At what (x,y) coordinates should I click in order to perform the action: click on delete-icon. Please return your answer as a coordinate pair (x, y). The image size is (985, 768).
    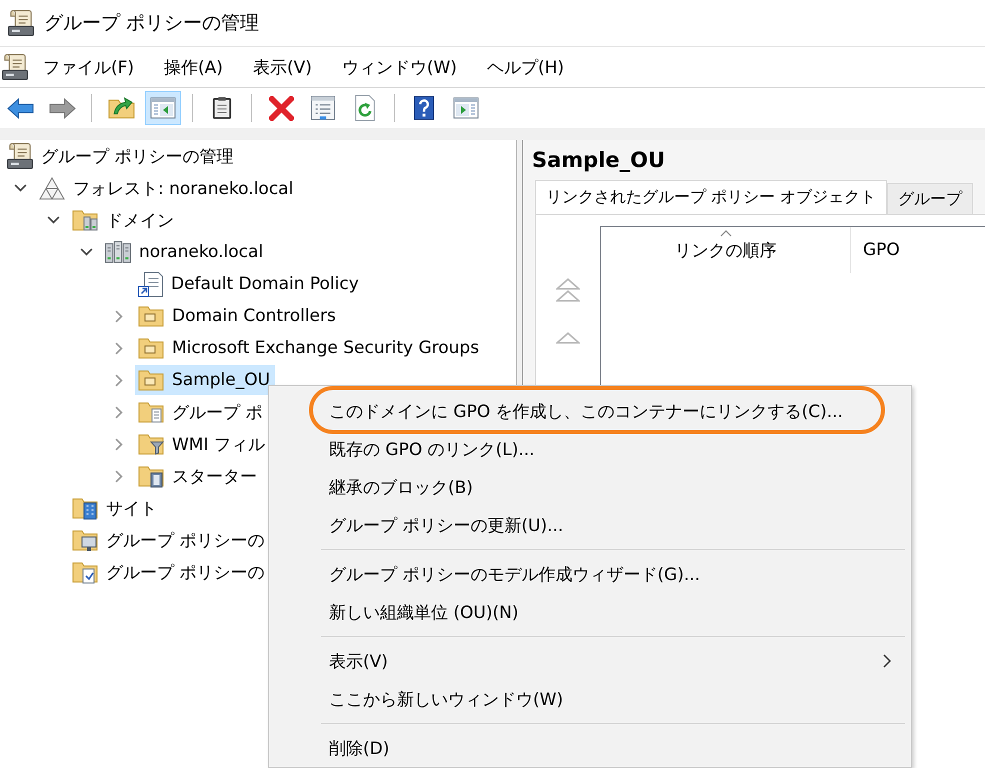
    Looking at the image, I should click on (281, 108).